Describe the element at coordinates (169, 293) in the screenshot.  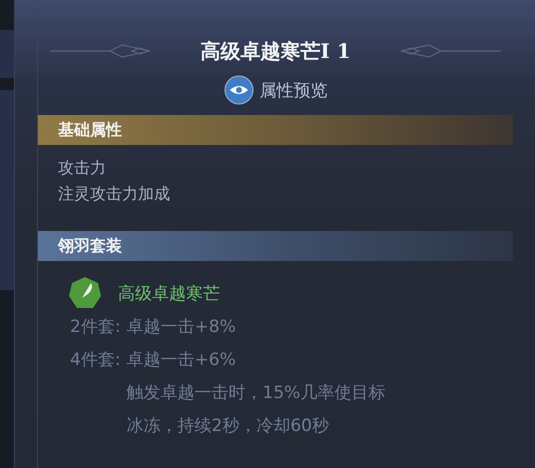
I see `set-name: 高级卓越寒芒` at that location.